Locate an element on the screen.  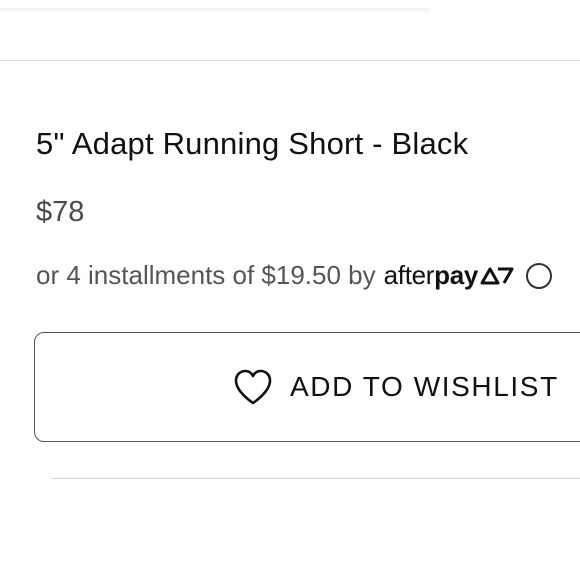
header-divider is located at coordinates (290, 60).